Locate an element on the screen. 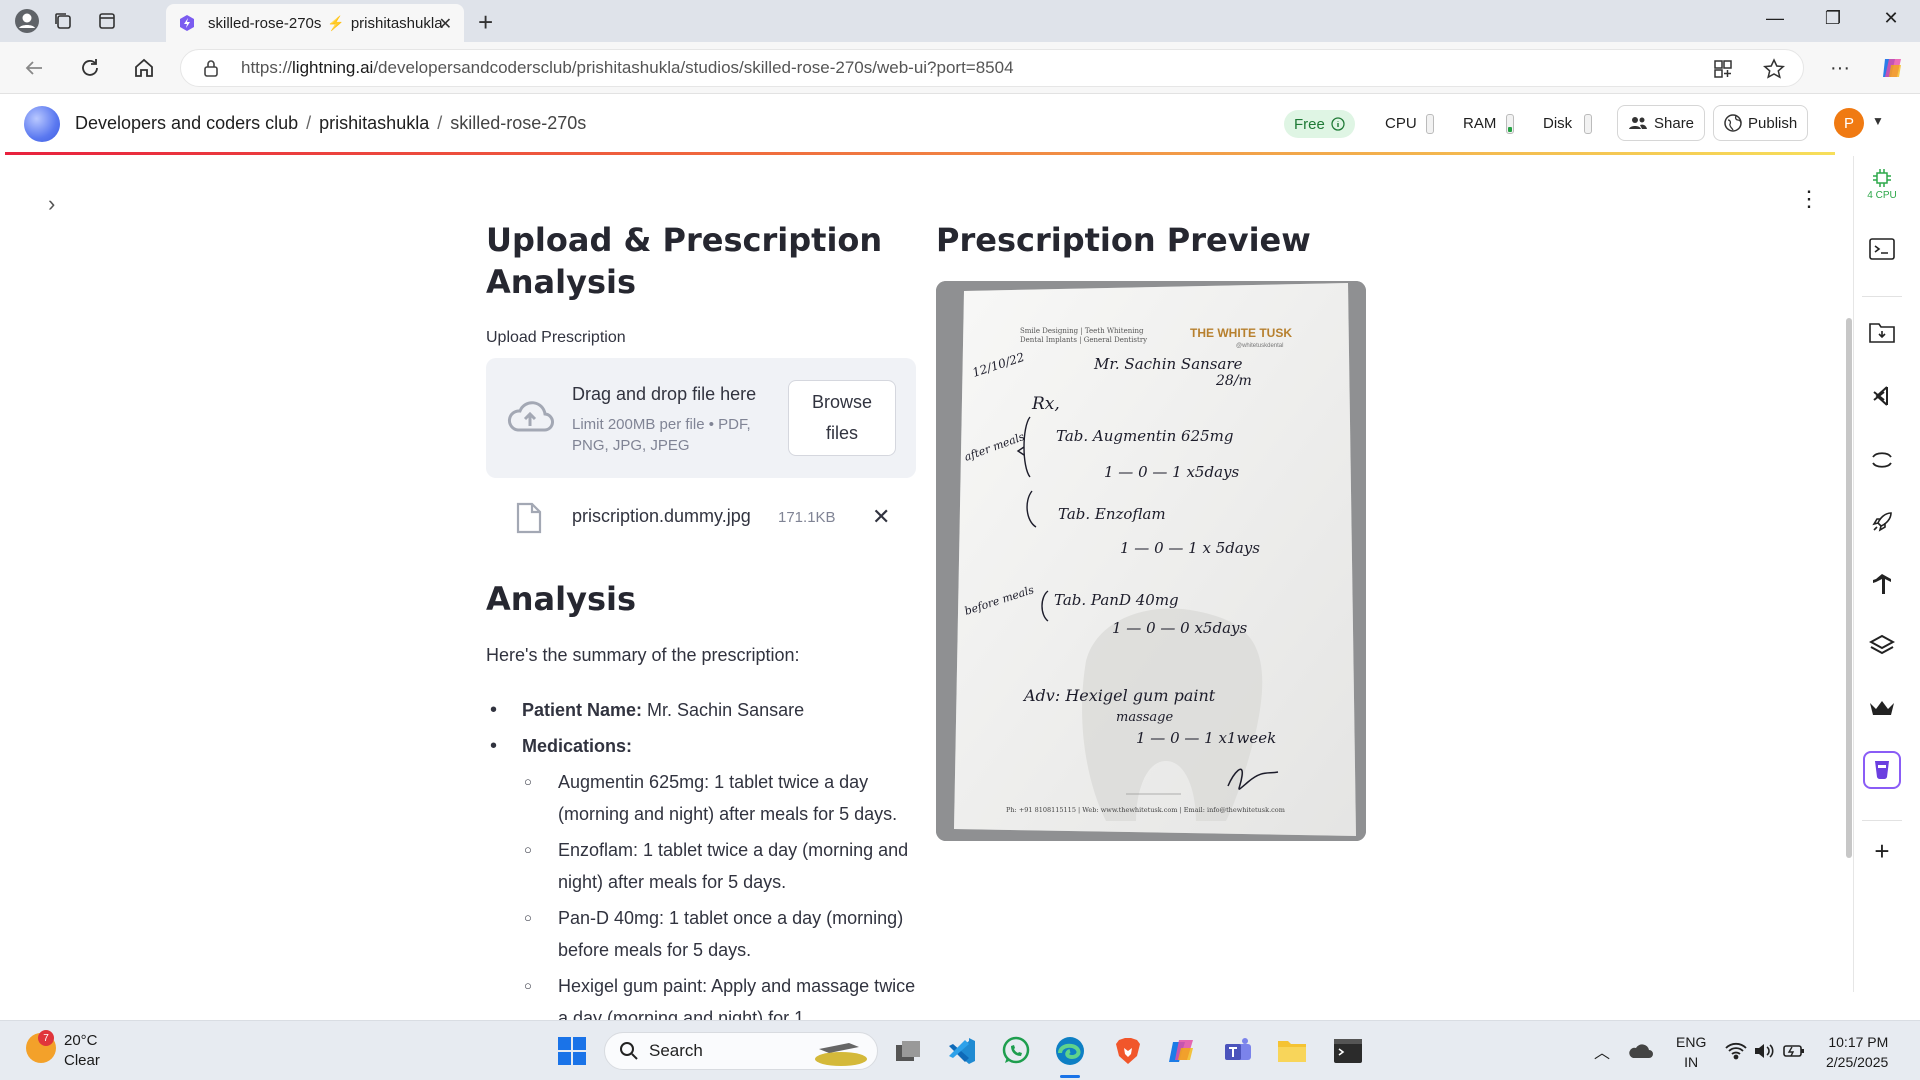 This screenshot has width=1920, height=1080. battery-icon is located at coordinates (1794, 1051).